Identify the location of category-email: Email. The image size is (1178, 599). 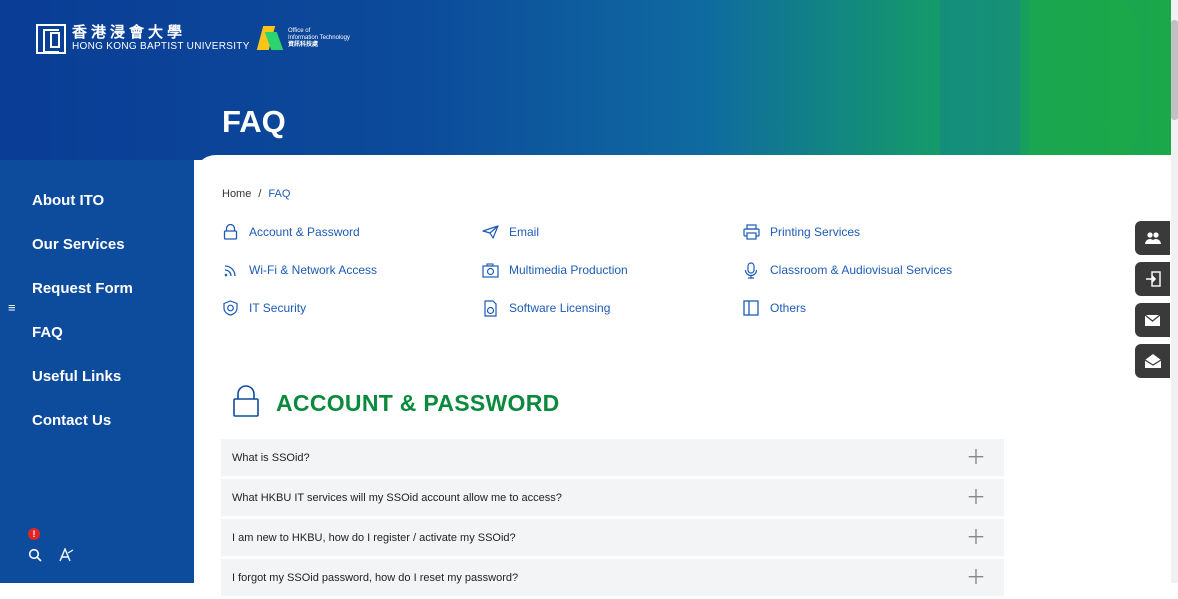
(510, 232).